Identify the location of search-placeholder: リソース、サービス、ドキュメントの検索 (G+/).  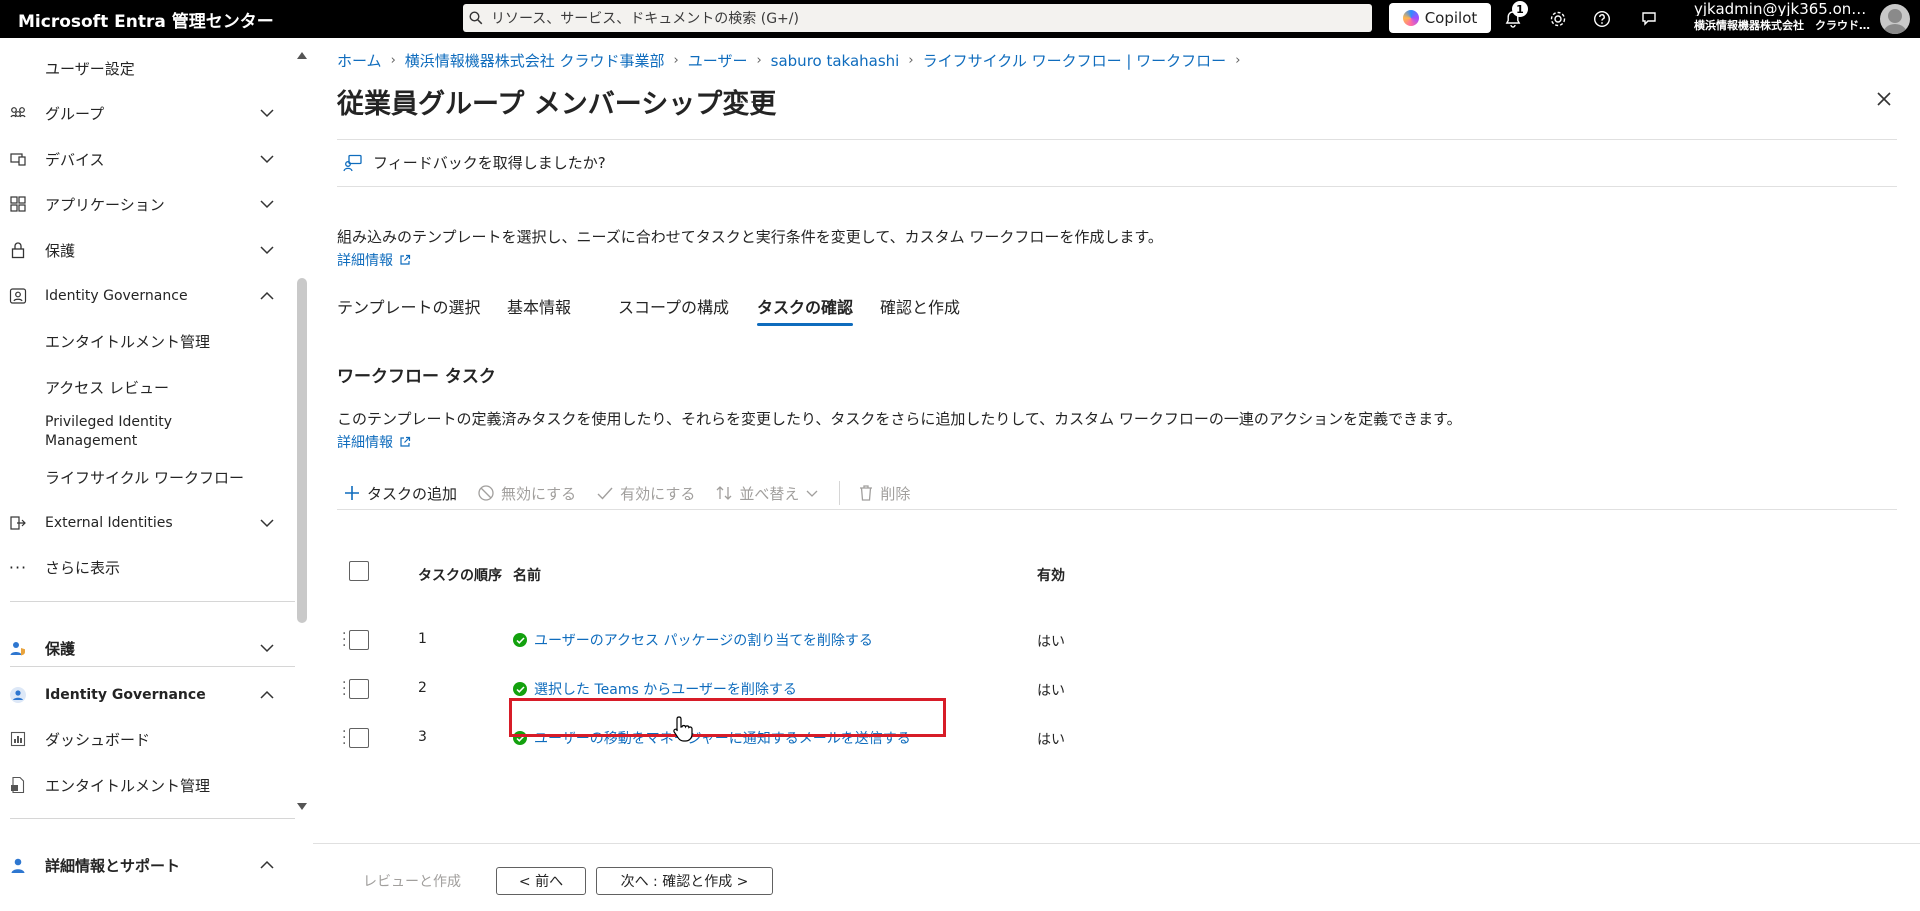
(645, 19).